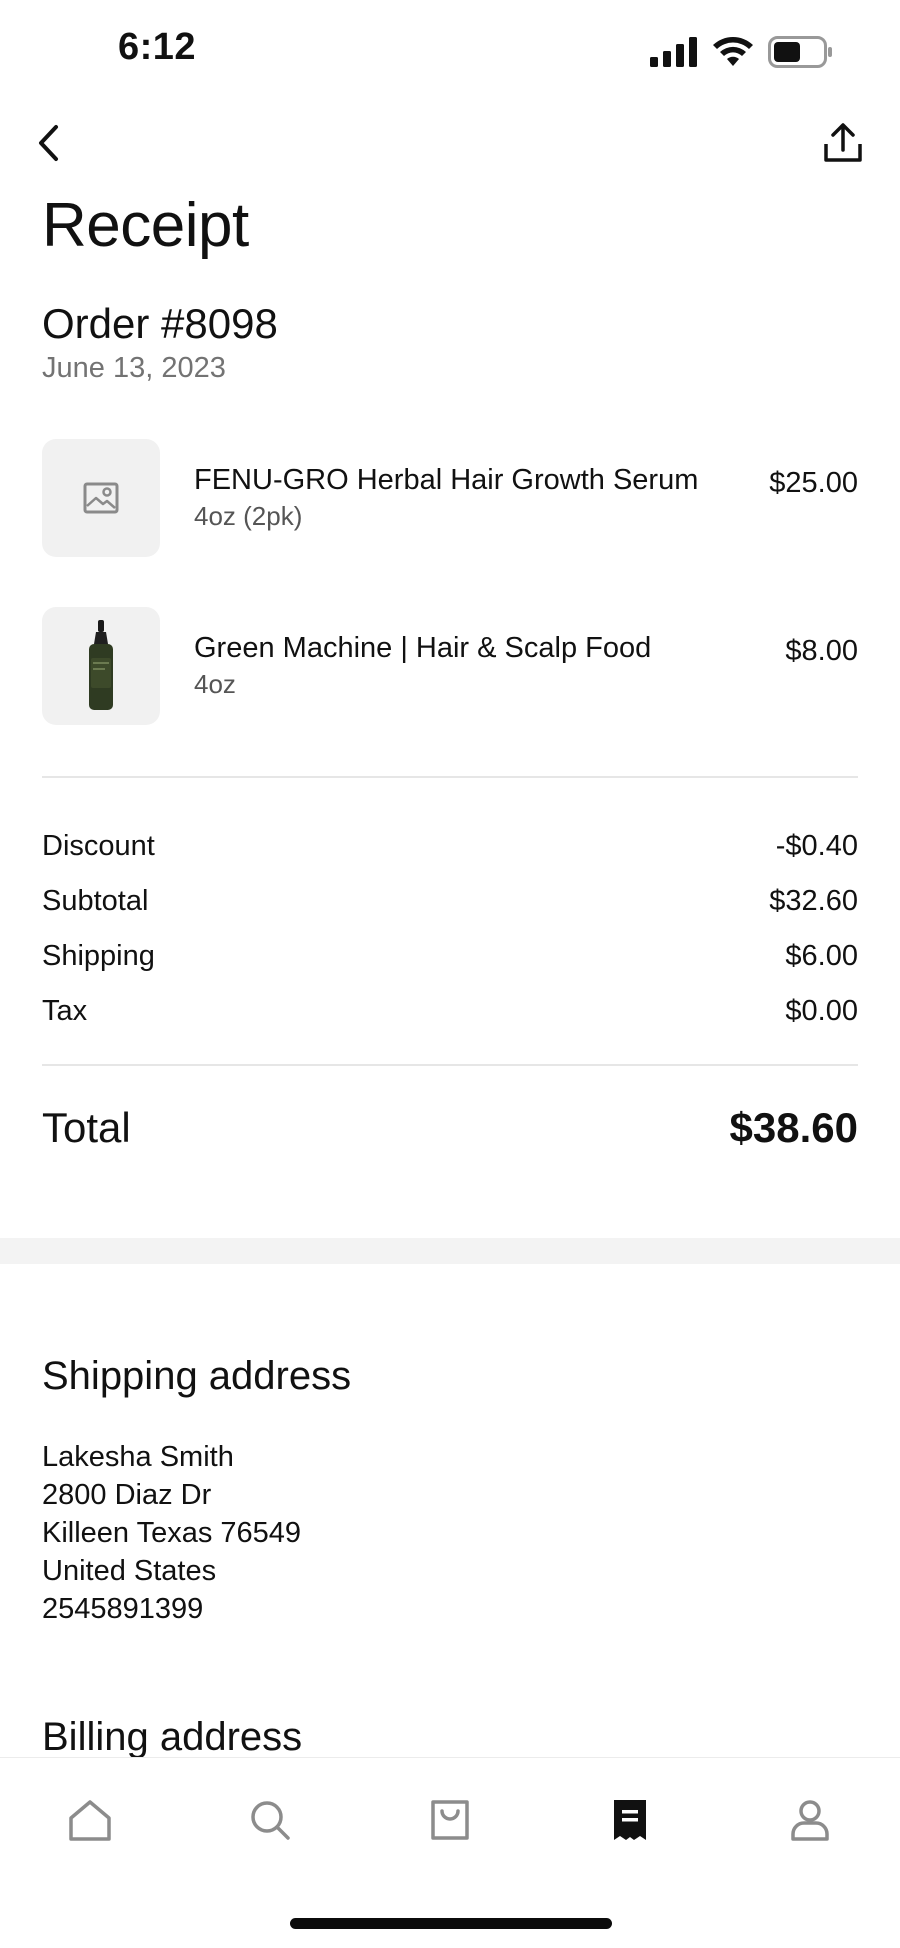 Image resolution: width=900 pixels, height=1948 pixels. I want to click on subtotal-value: $32.60, so click(813, 901).